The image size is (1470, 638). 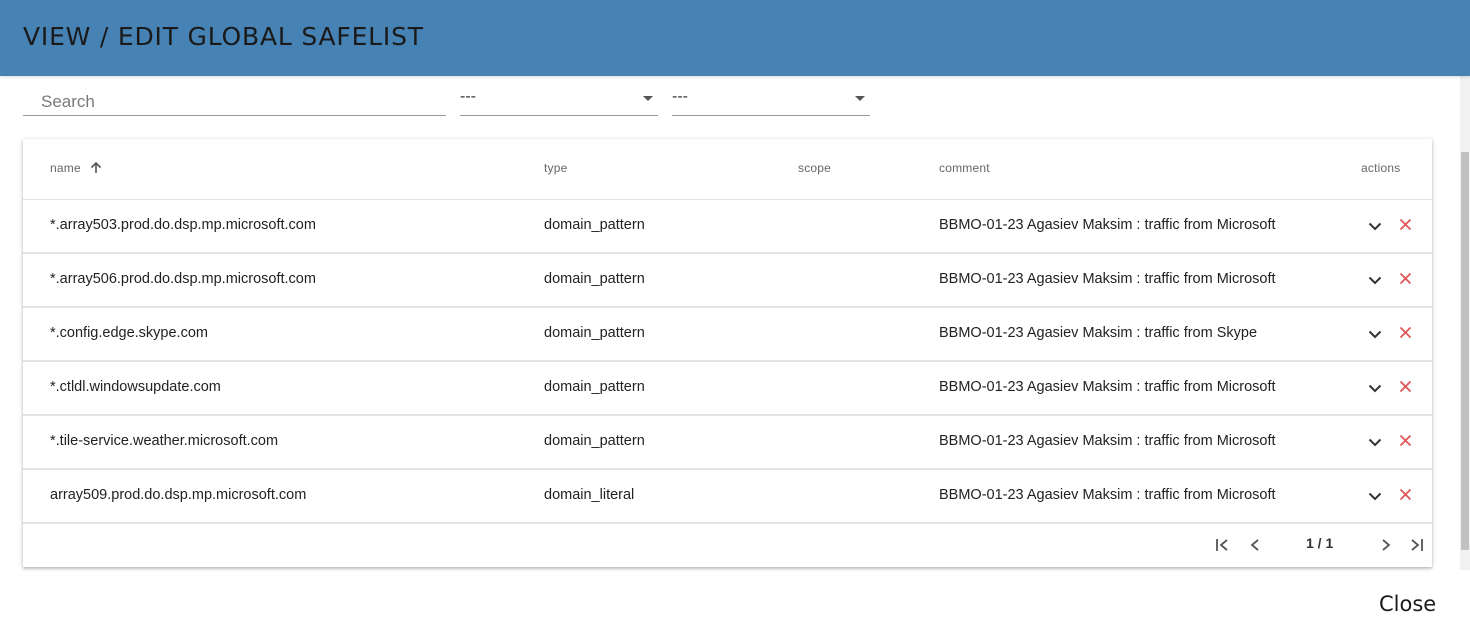 I want to click on column-header-name-label: name, so click(x=65, y=168).